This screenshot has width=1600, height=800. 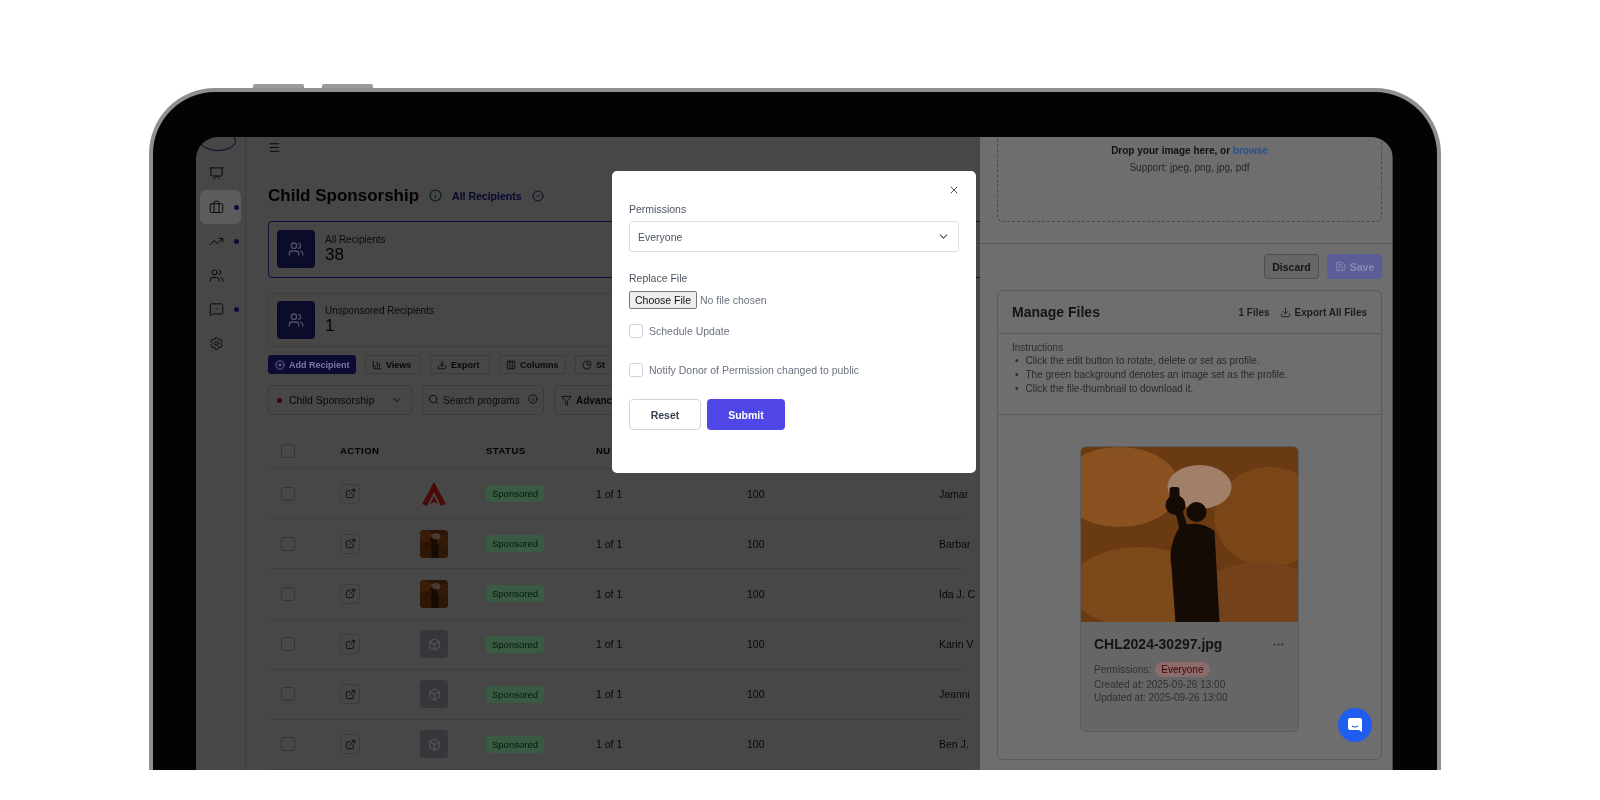 What do you see at coordinates (957, 593) in the screenshot?
I see `table-cell: Ida J. C` at bounding box center [957, 593].